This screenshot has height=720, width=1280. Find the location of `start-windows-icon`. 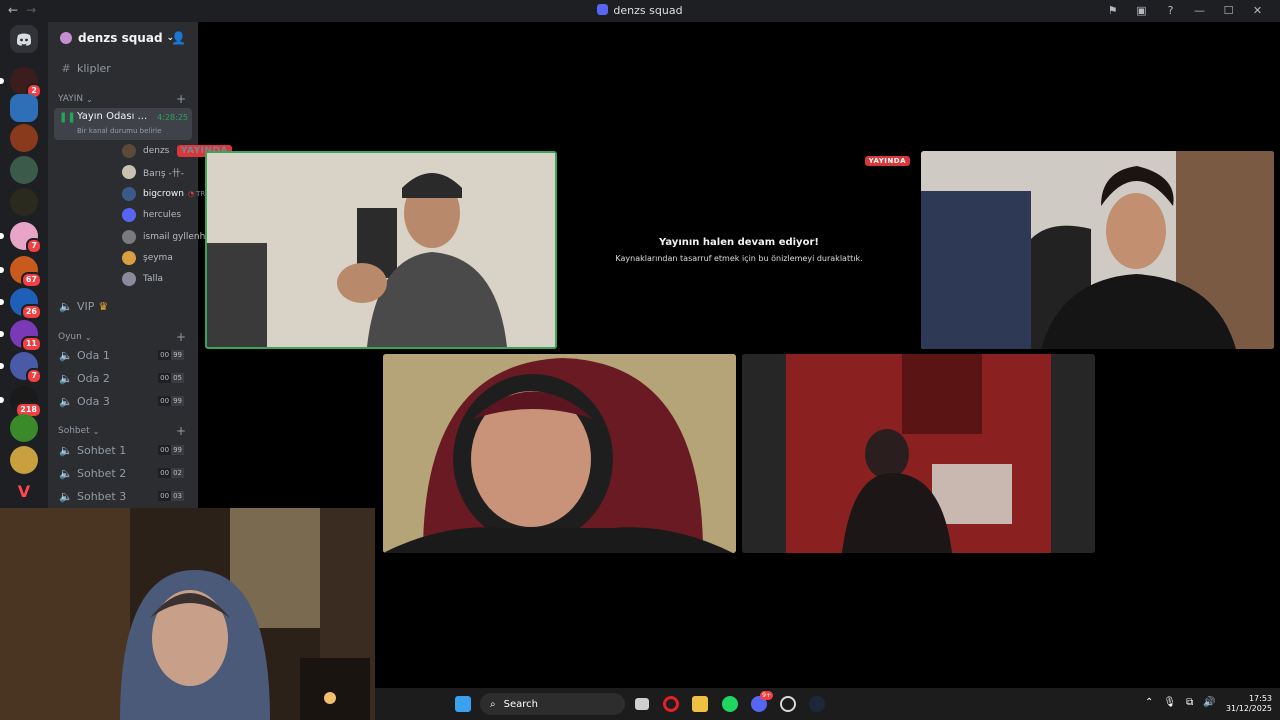

start-windows-icon is located at coordinates (463, 704).